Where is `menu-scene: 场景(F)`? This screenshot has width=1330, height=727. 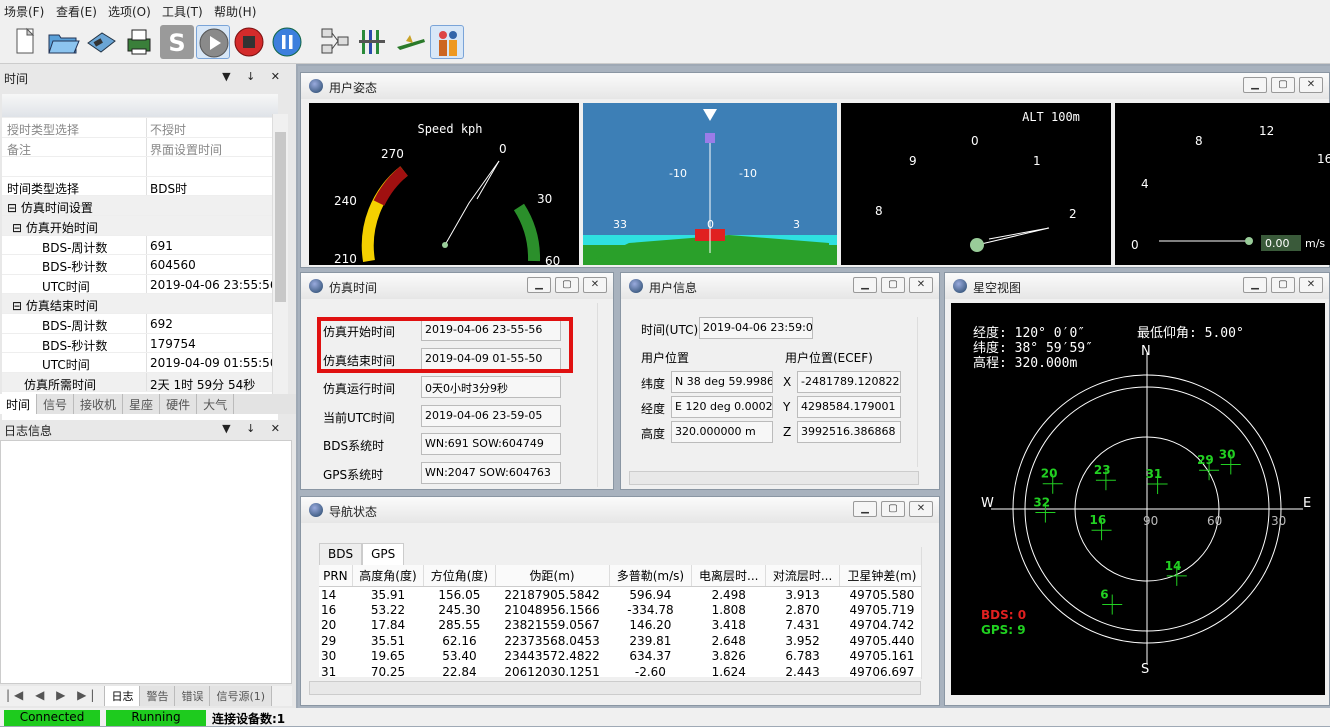
menu-scene: 场景(F) is located at coordinates (24, 11).